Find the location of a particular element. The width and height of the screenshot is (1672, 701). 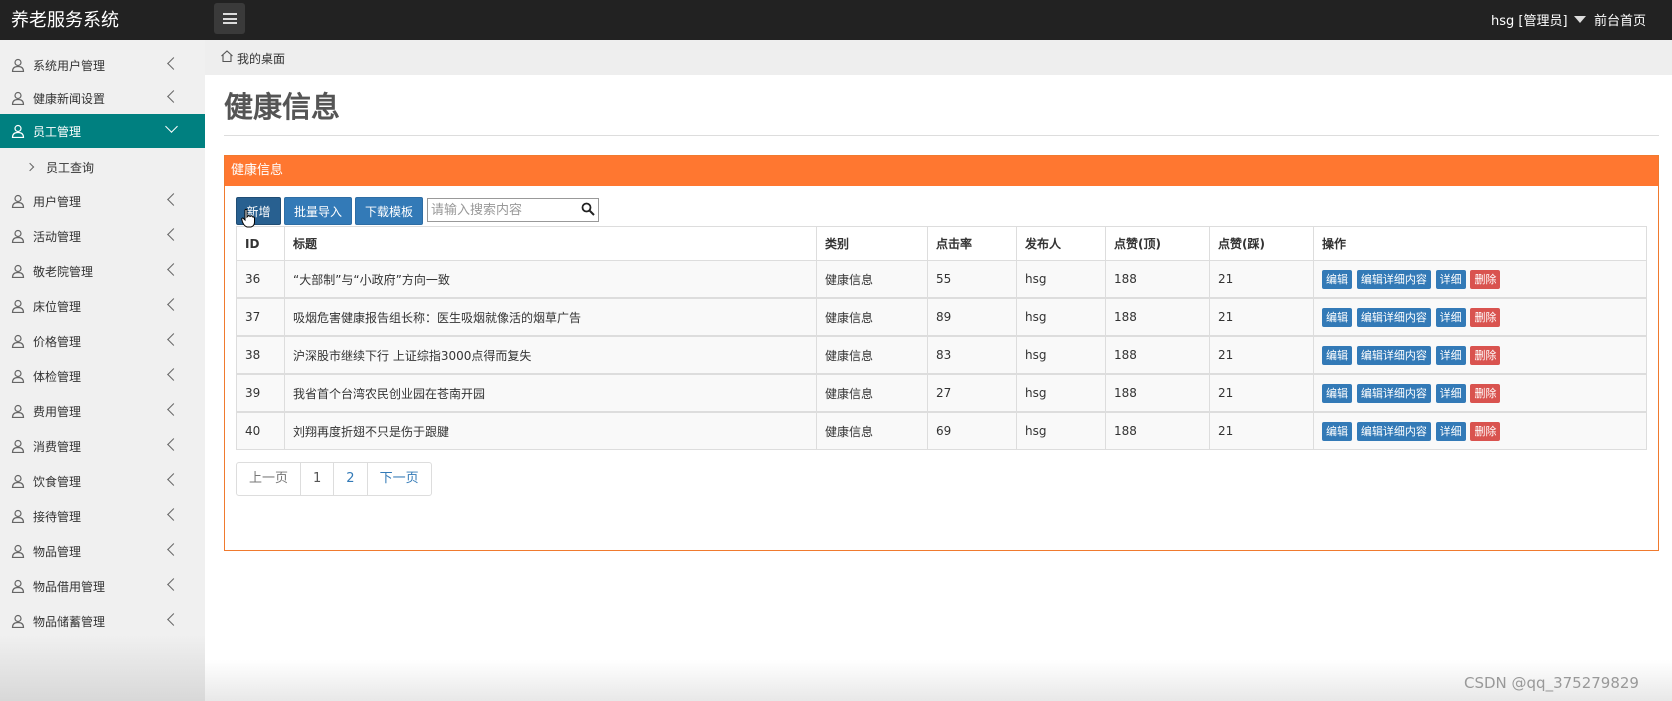

sidebar-item-label: 物品借用管理 is located at coordinates (69, 586).